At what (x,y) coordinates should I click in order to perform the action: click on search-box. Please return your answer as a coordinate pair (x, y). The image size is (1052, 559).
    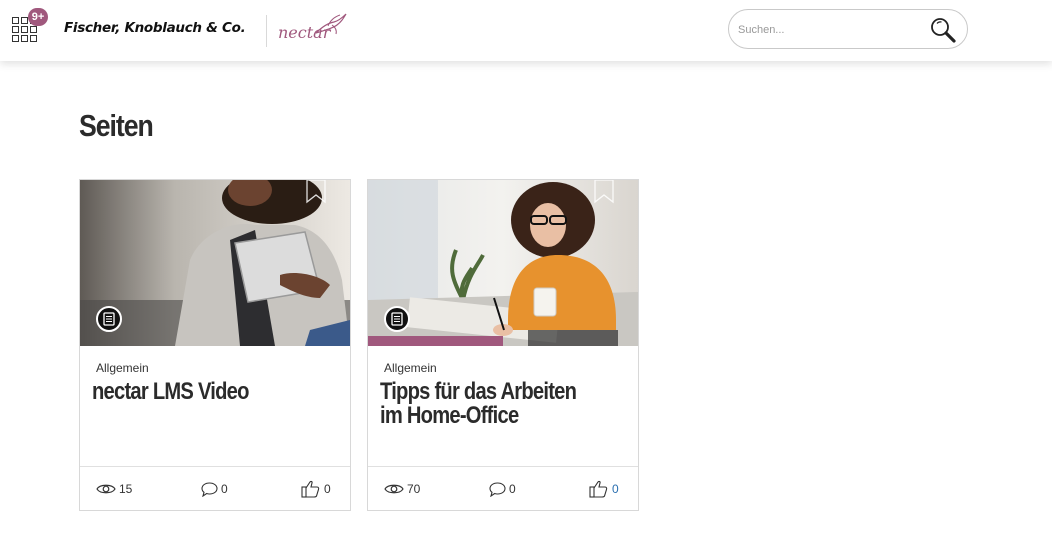
    Looking at the image, I should click on (848, 29).